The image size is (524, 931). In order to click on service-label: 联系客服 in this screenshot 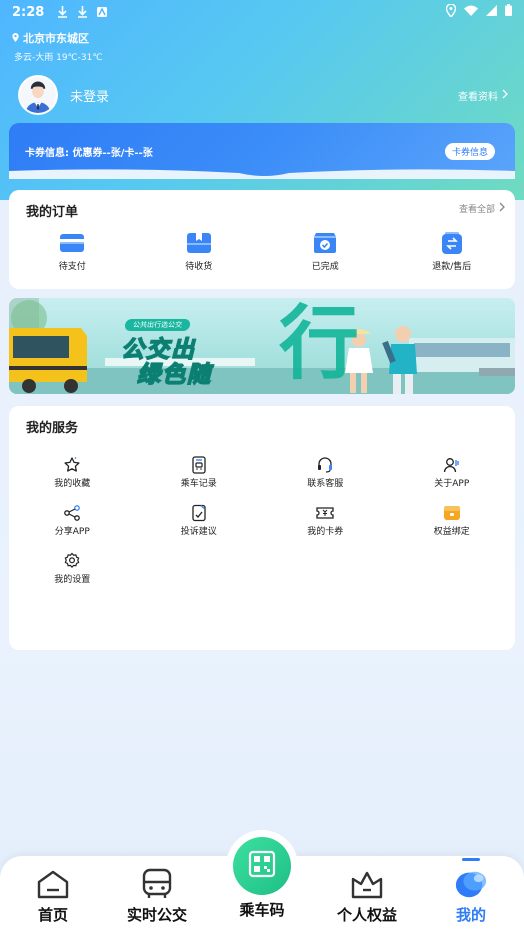, I will do `click(325, 484)`.